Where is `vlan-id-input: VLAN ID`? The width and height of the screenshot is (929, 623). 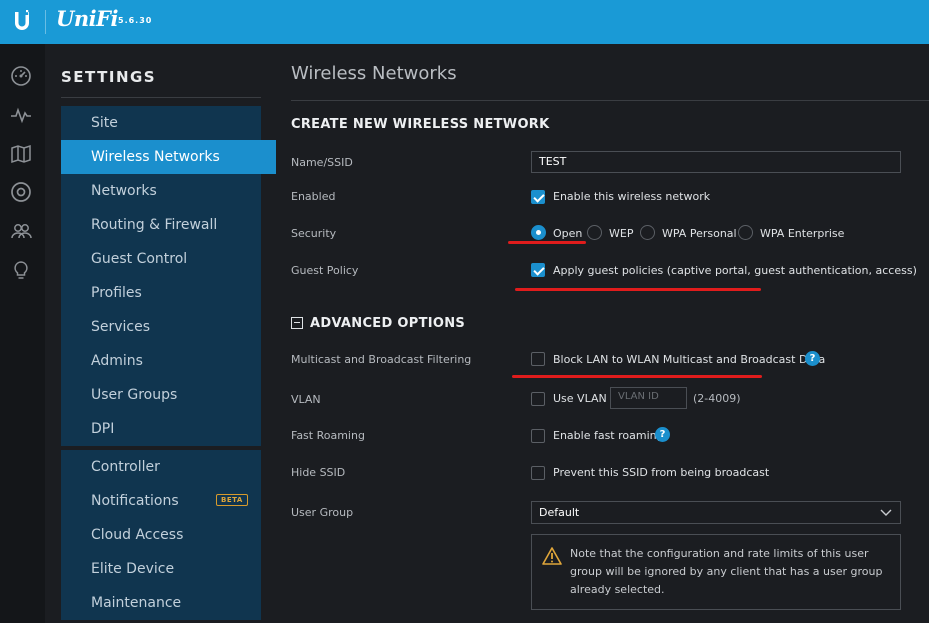 vlan-id-input: VLAN ID is located at coordinates (648, 398).